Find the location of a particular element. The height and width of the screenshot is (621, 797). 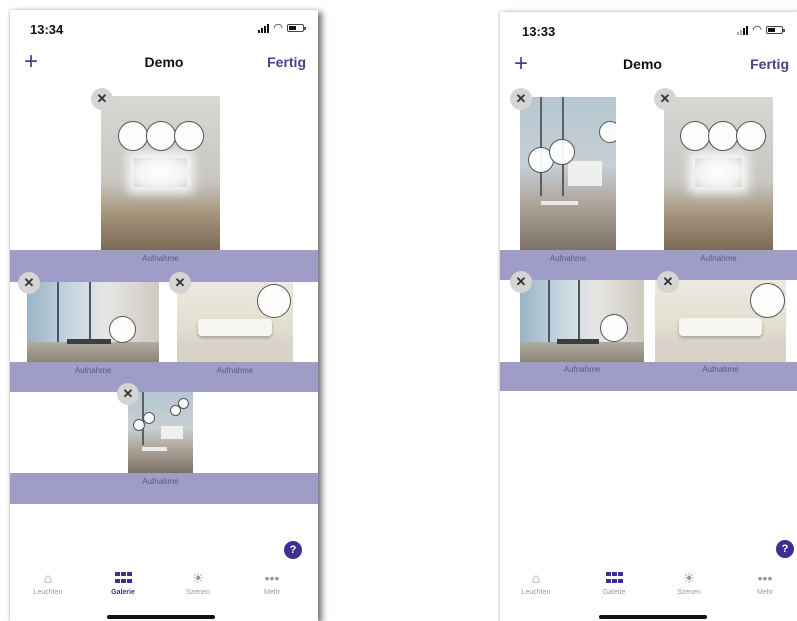

status-bar: 13:33 ◠ is located at coordinates (648, 27).